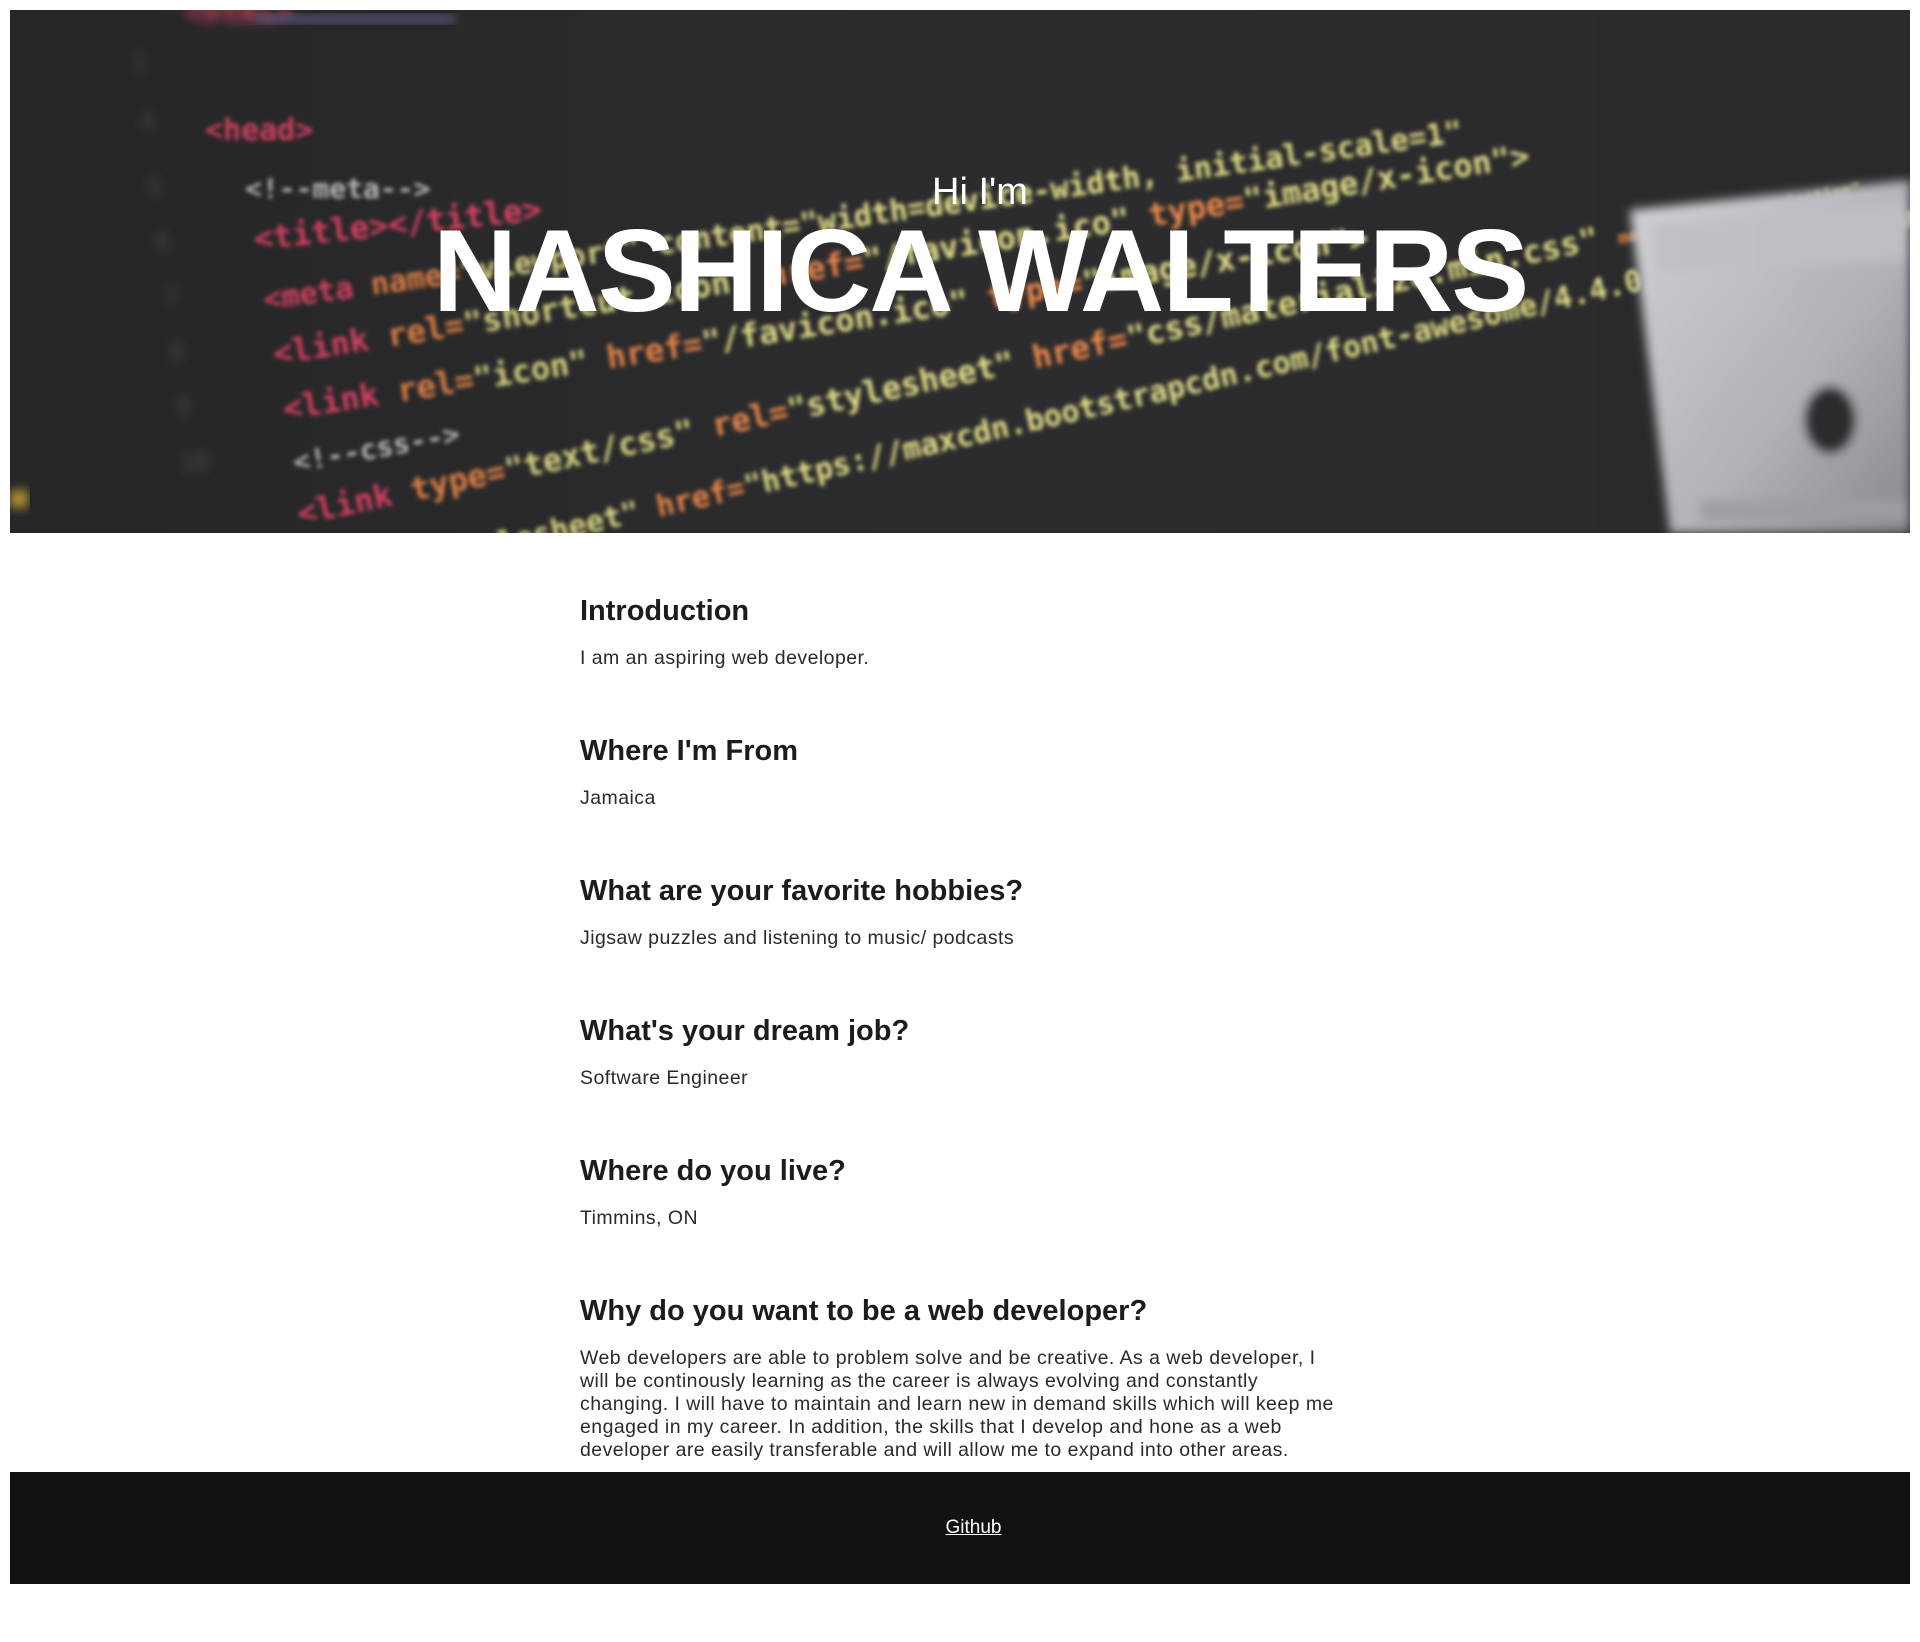 The height and width of the screenshot is (1642, 1920). I want to click on github-link: Github, so click(974, 1528).